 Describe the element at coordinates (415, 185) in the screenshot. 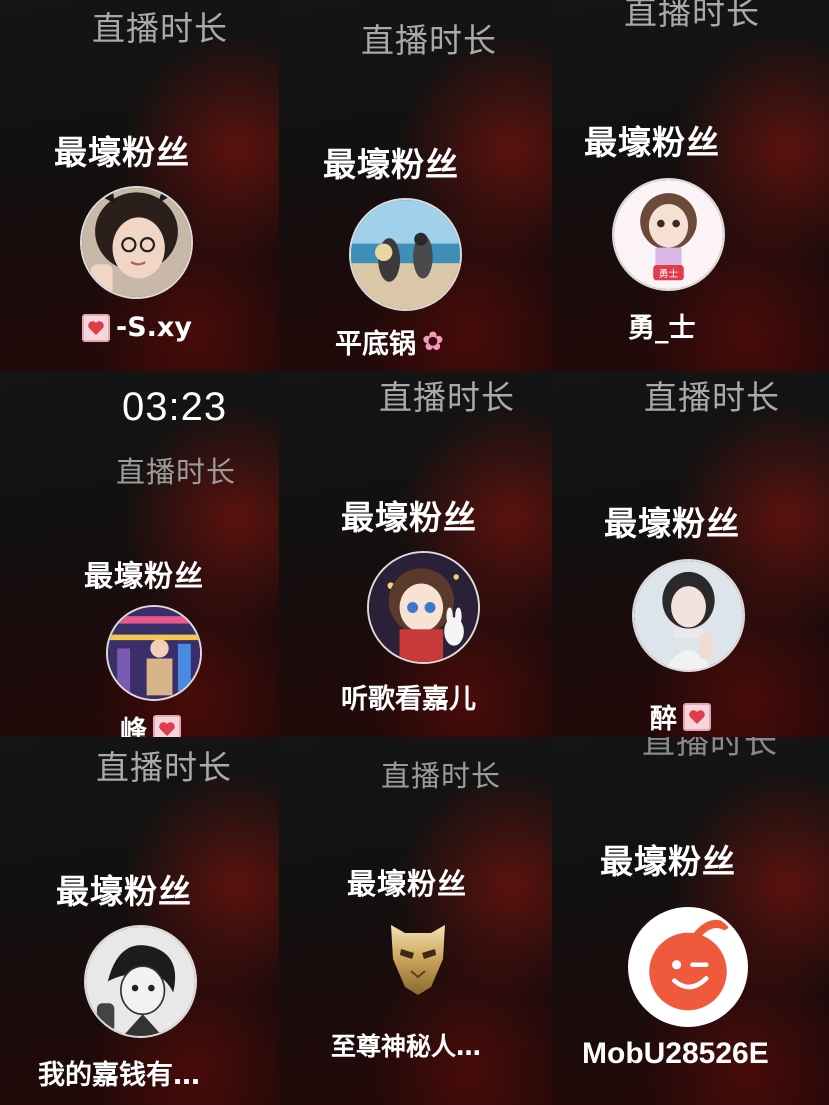

I see `stats-card-2: 直播时长 最壕粉丝 平底锅 ✿` at that location.